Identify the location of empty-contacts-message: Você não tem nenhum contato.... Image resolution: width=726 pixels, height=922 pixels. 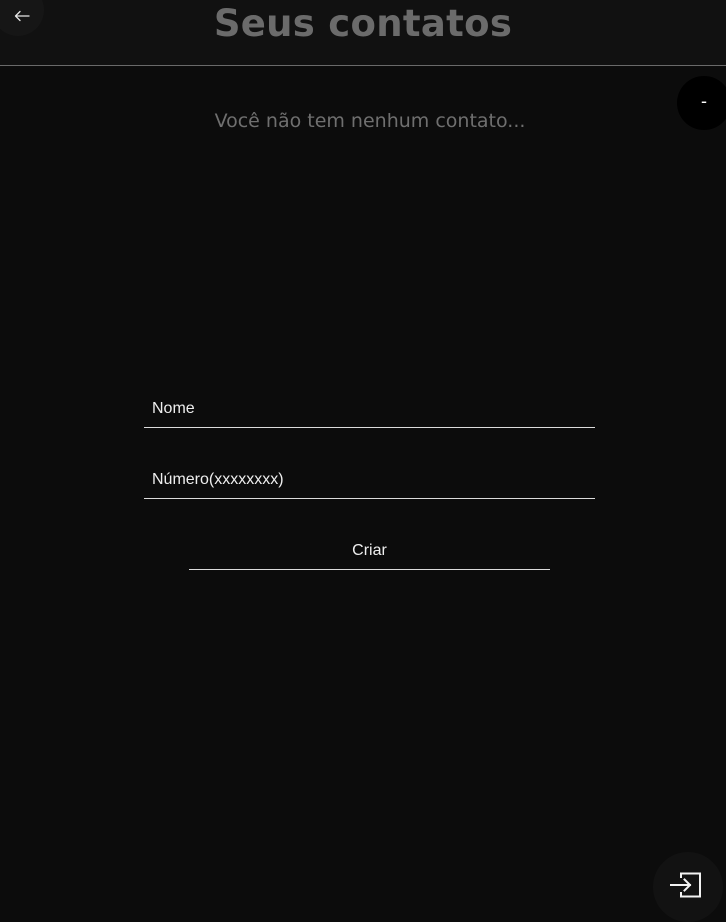
(370, 121).